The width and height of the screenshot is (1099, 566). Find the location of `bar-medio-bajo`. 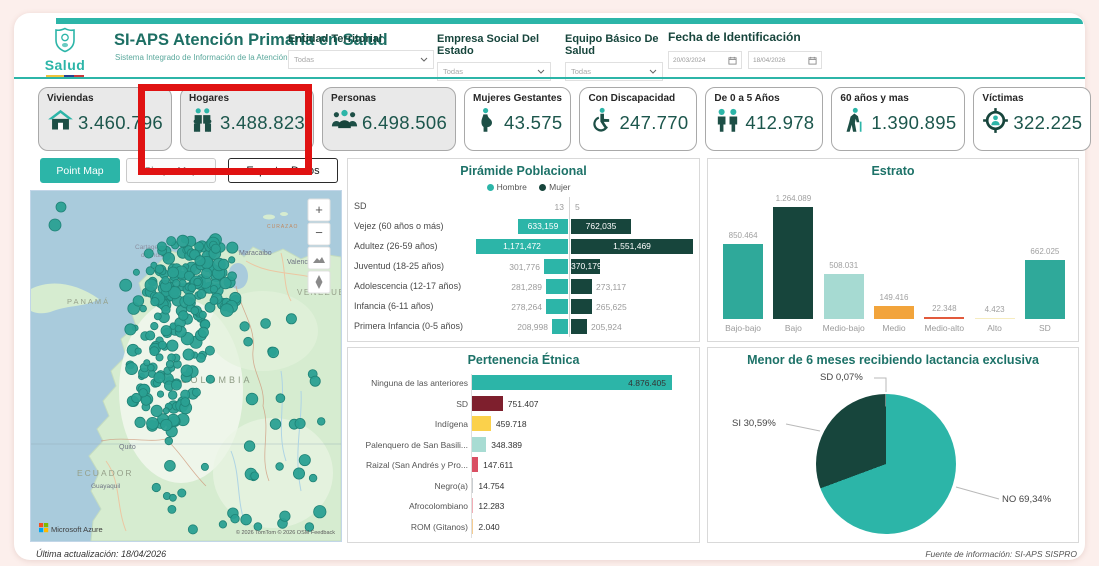

bar-medio-bajo is located at coordinates (843, 296).